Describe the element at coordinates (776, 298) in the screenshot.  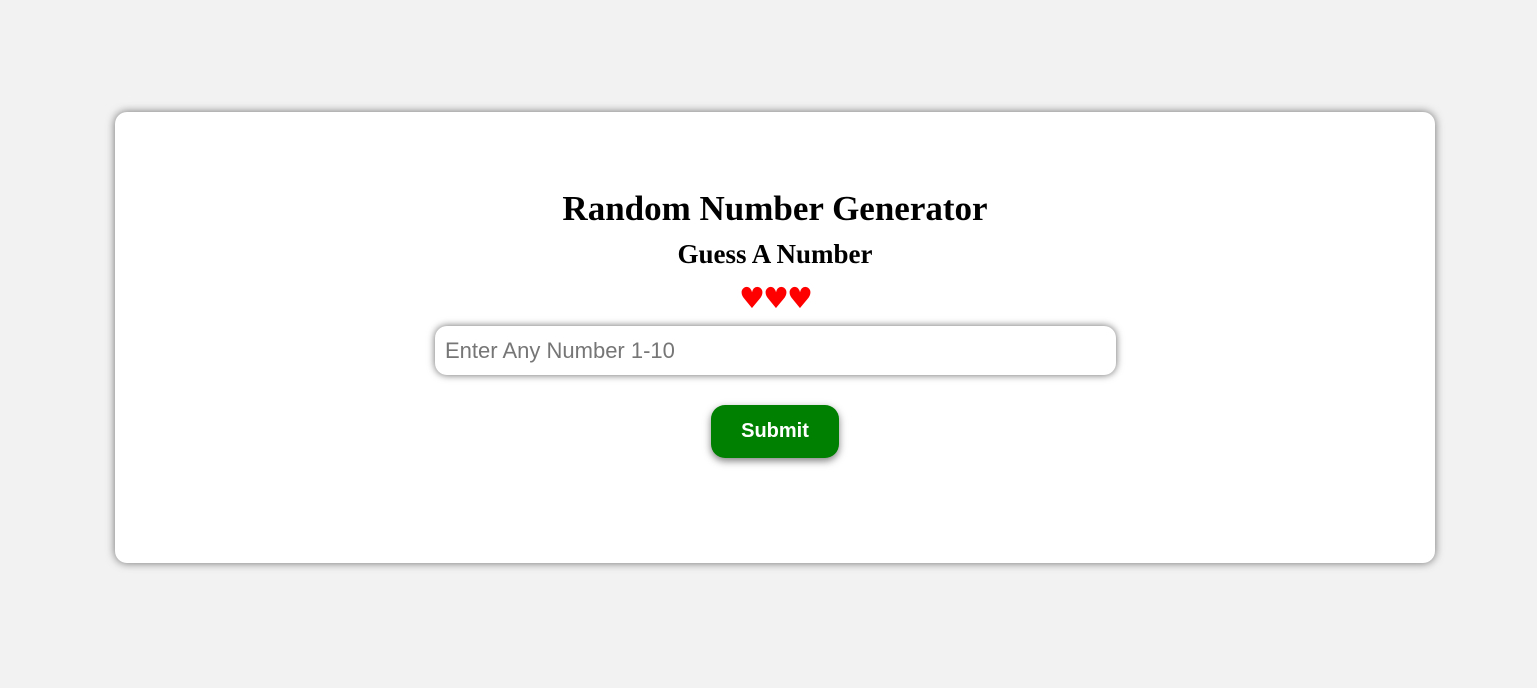
I see `lives-hearts-icon: ♥♥♥` at that location.